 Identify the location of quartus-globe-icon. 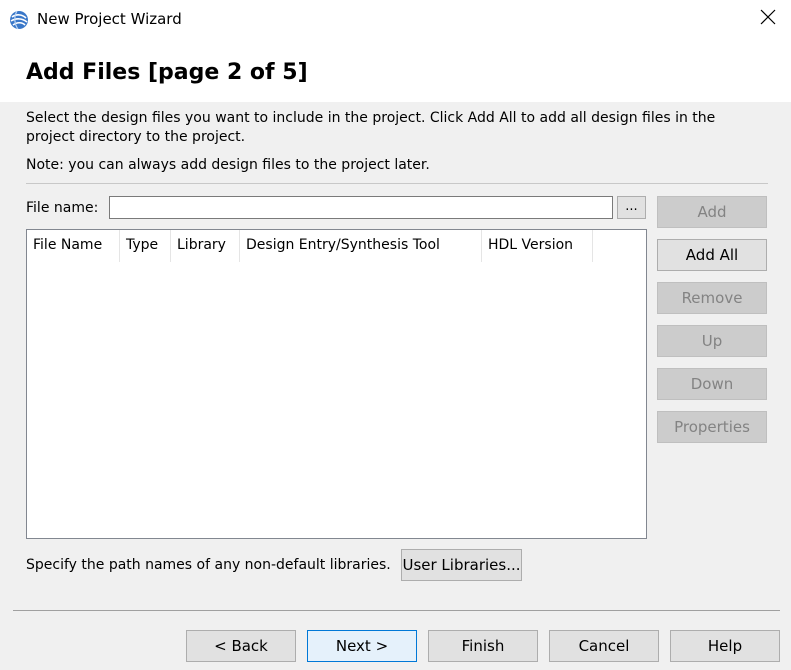
(19, 20).